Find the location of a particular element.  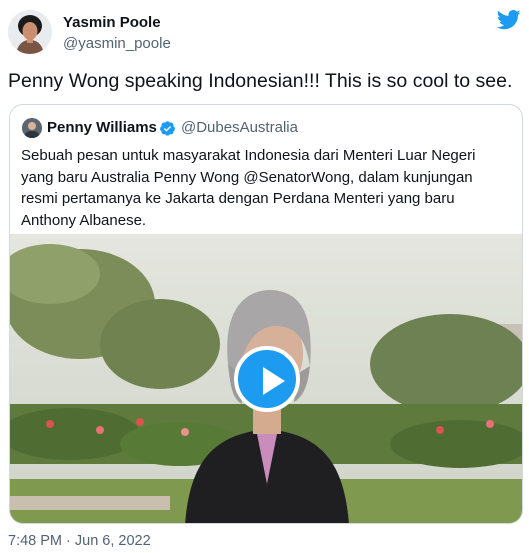

verified-badge-icon is located at coordinates (167, 128).